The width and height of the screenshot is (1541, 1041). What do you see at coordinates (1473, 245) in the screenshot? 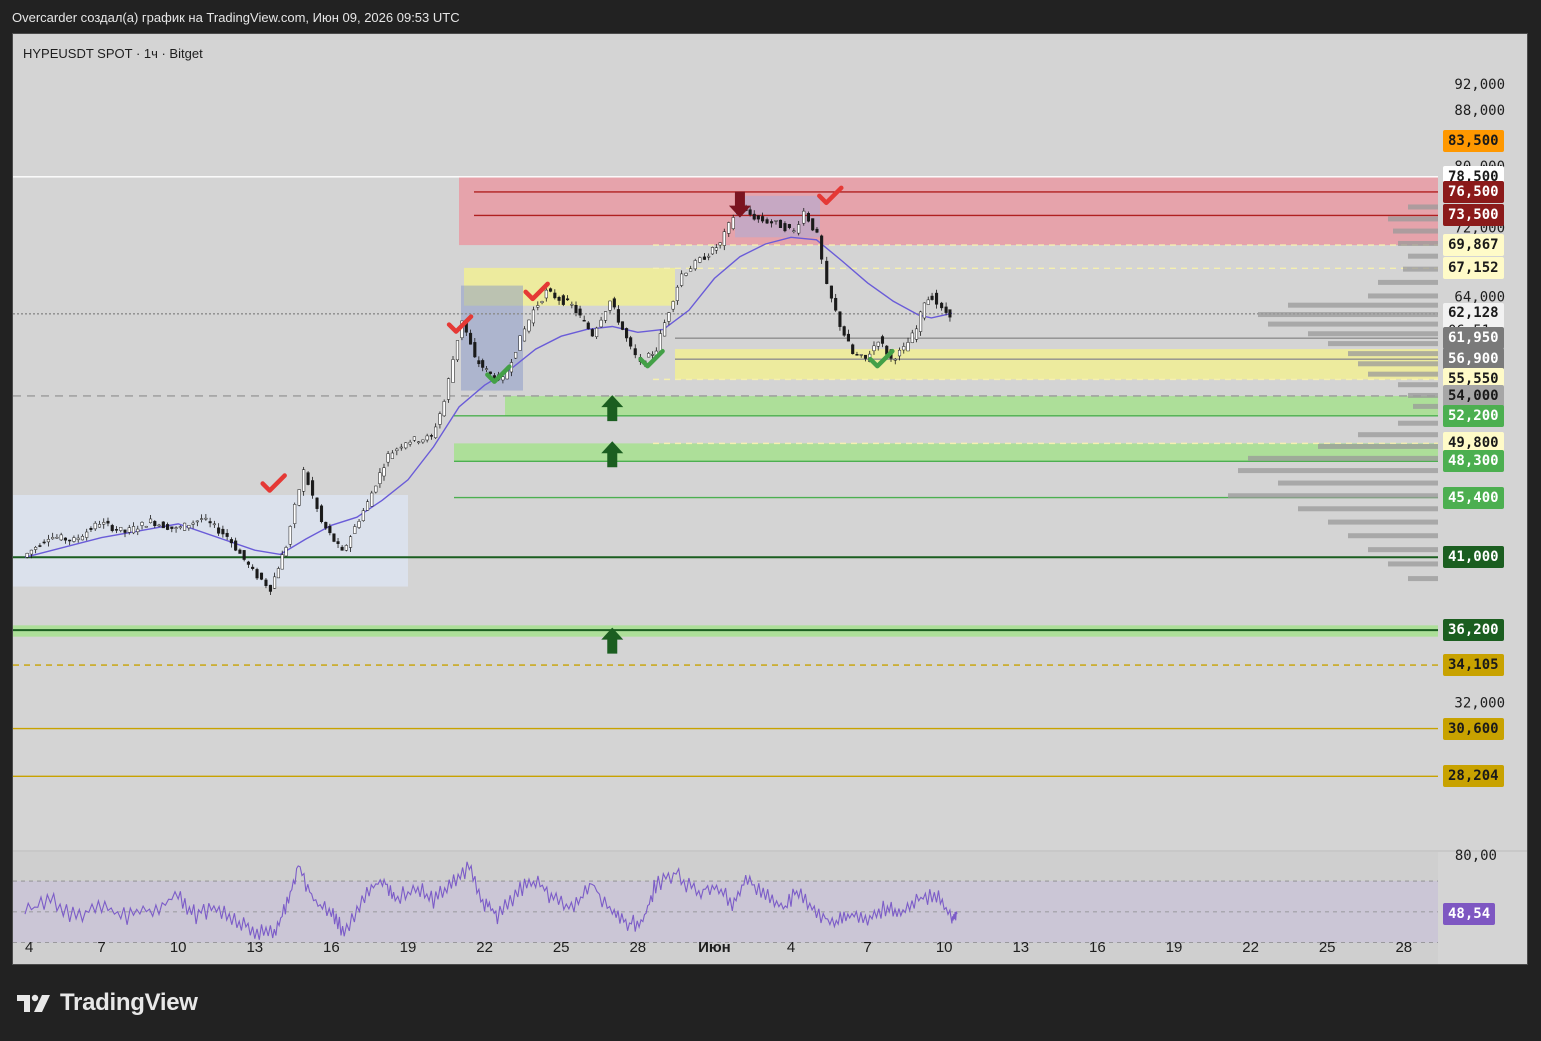
I see `price-tag-69867: 69,867` at bounding box center [1473, 245].